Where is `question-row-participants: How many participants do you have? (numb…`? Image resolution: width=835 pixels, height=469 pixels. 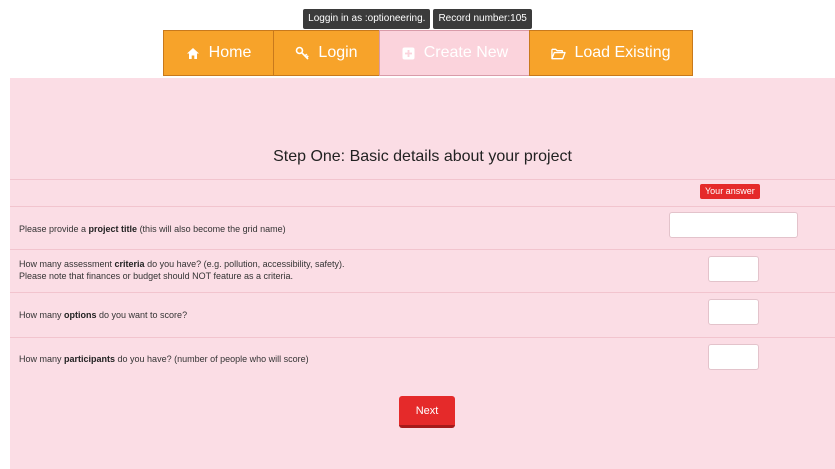 question-row-participants: How many participants do you have? (numb… is located at coordinates (422, 358).